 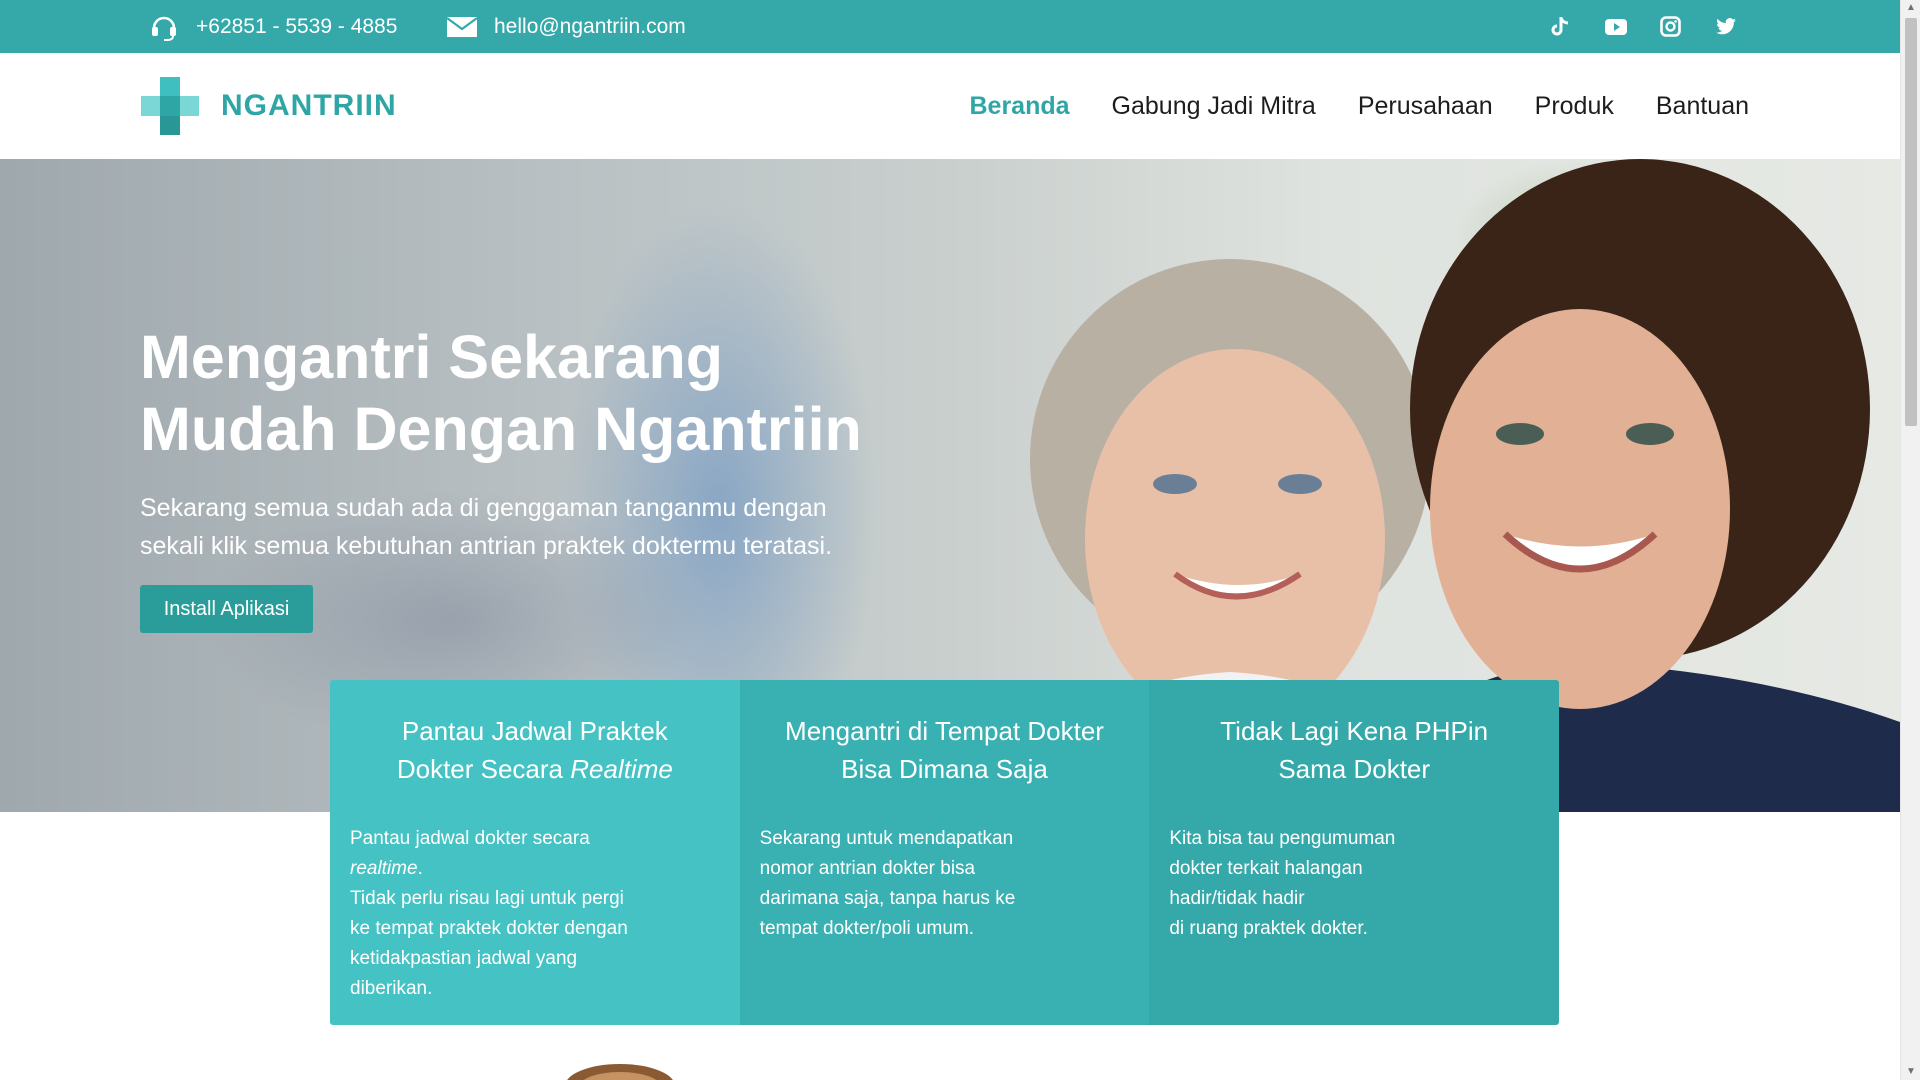 I want to click on email-contact: hello@ngantriin.com, so click(x=566, y=26).